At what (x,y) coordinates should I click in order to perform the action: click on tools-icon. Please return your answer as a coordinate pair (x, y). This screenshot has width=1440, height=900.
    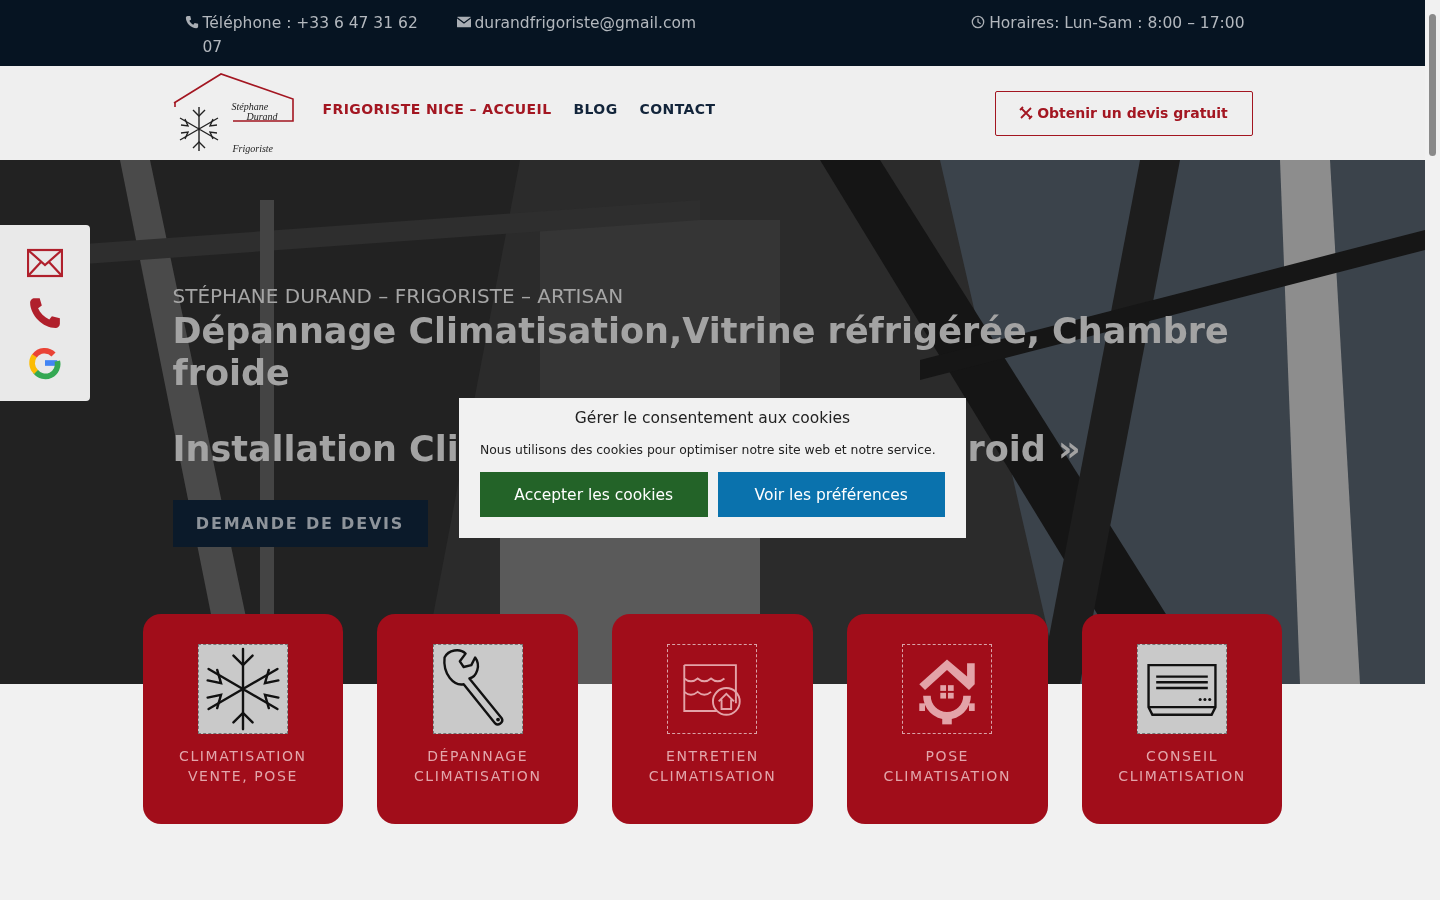
    Looking at the image, I should click on (1026, 113).